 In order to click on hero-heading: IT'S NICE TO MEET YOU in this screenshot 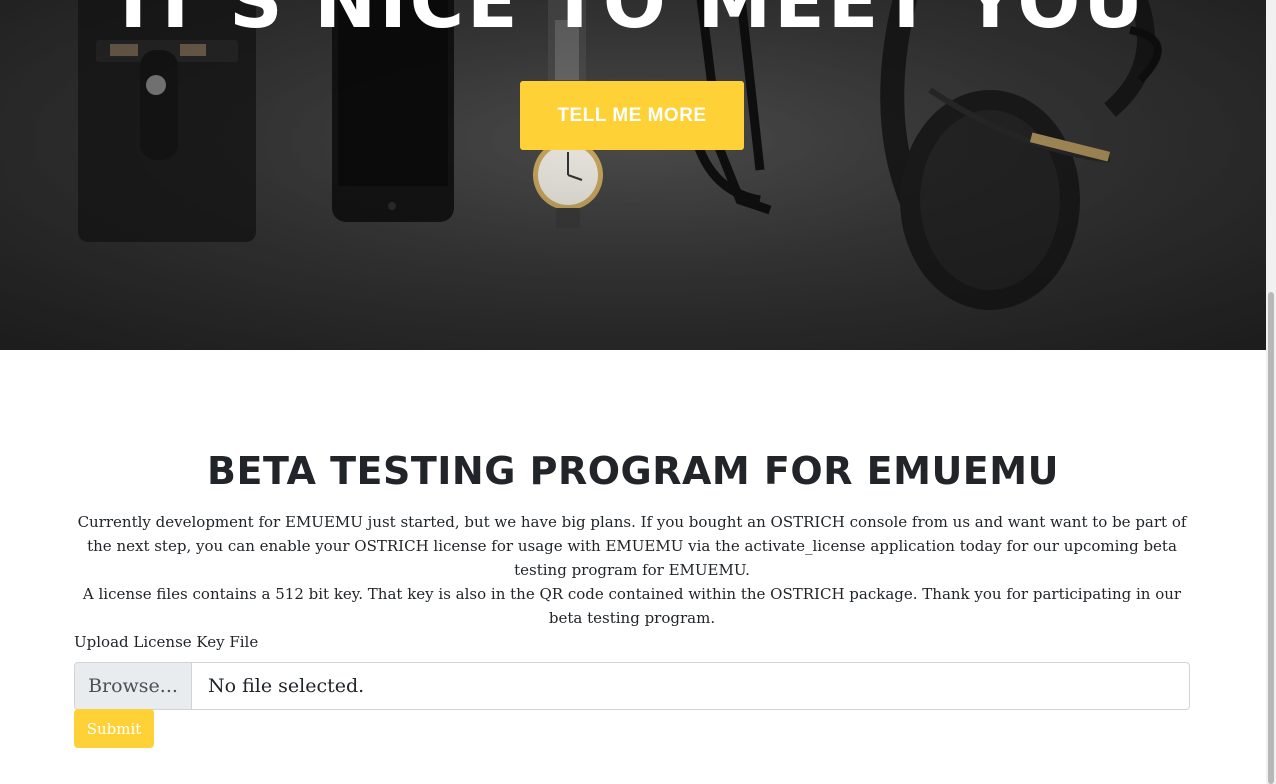, I will do `click(633, 22)`.